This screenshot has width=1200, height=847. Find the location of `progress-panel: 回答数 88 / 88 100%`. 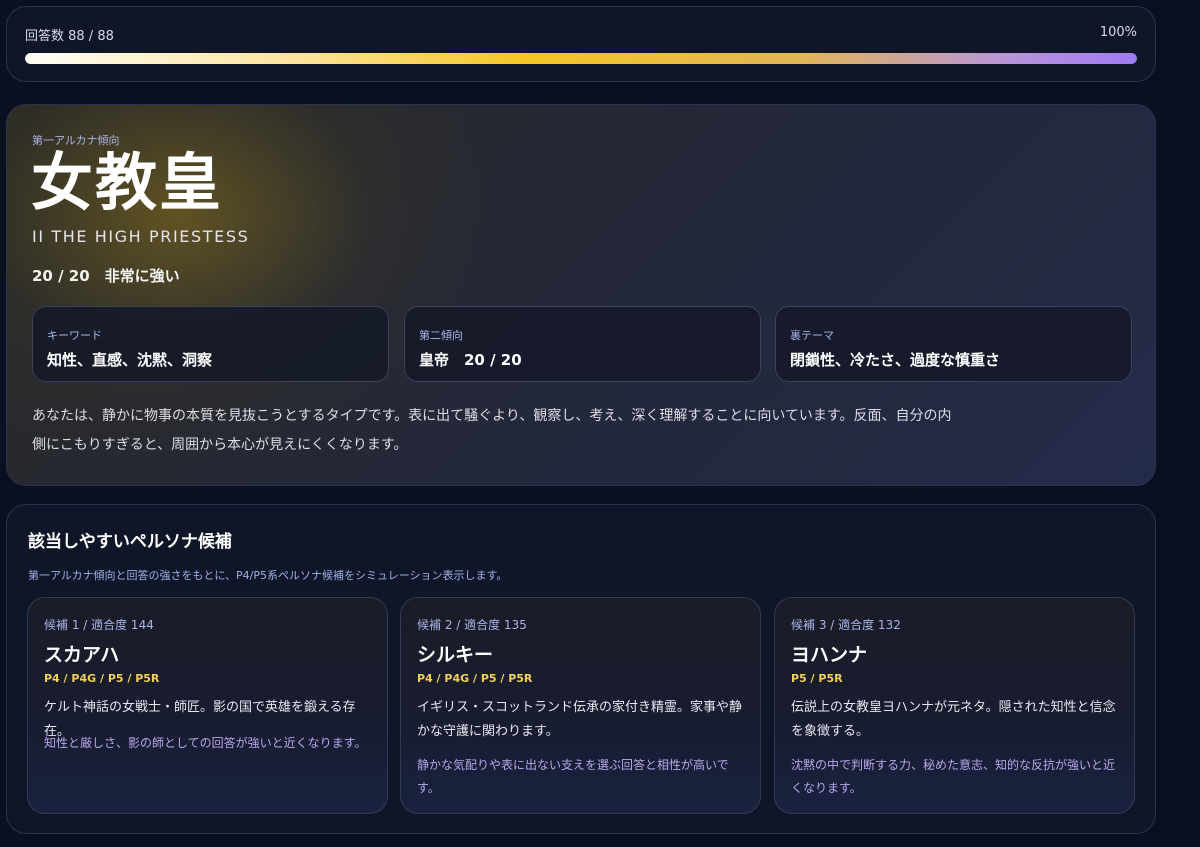

progress-panel: 回答数 88 / 88 100% is located at coordinates (581, 44).